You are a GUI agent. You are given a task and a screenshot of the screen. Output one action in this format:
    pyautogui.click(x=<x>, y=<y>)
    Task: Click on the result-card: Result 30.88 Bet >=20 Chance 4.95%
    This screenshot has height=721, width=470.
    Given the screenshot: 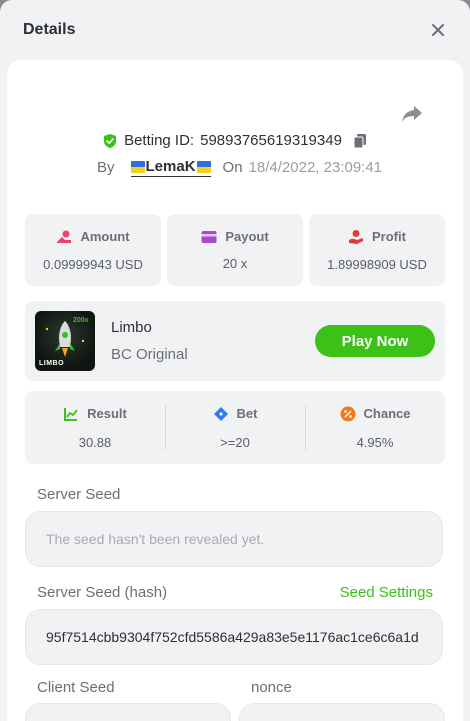 What is the action you would take?
    pyautogui.click(x=235, y=427)
    